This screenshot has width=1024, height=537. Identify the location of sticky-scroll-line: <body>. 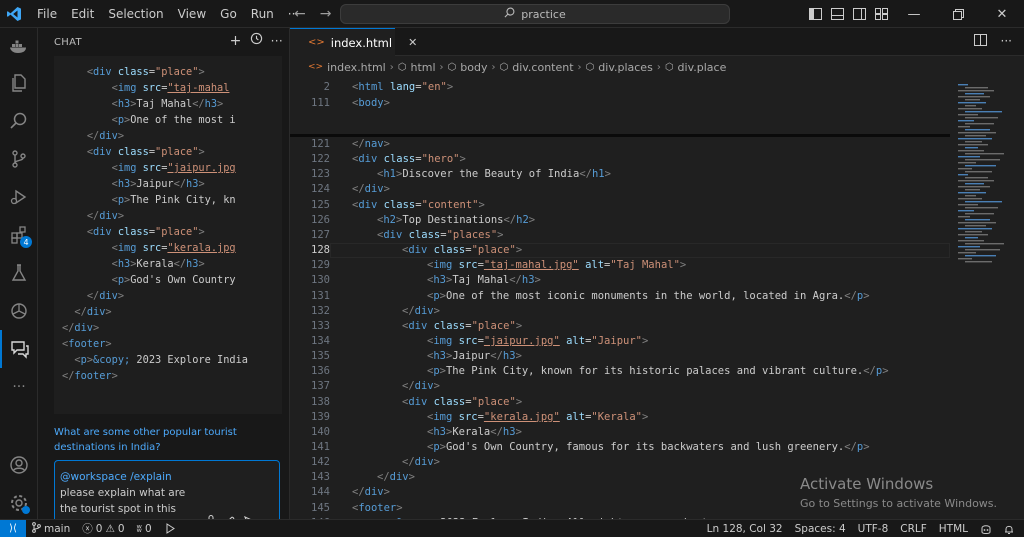
(371, 103).